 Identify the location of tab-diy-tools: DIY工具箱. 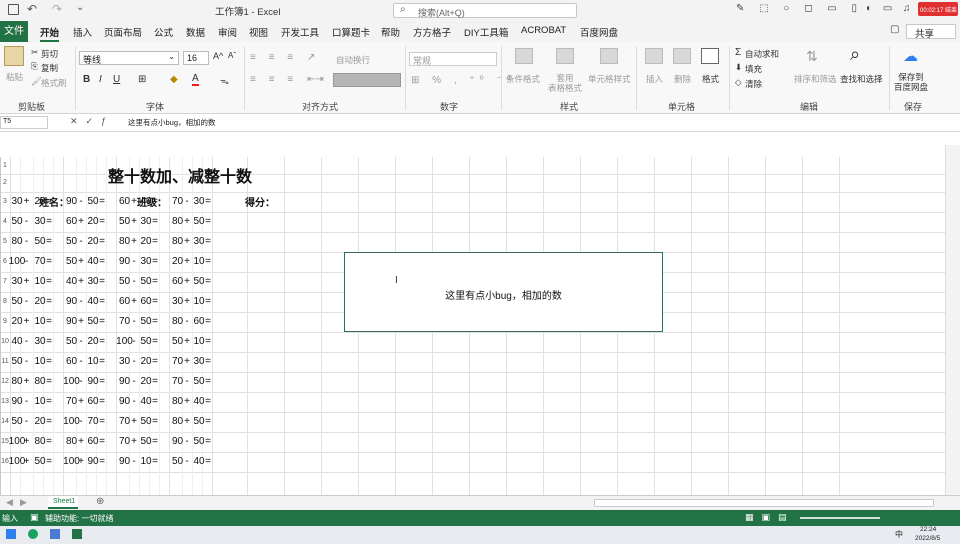
(486, 32).